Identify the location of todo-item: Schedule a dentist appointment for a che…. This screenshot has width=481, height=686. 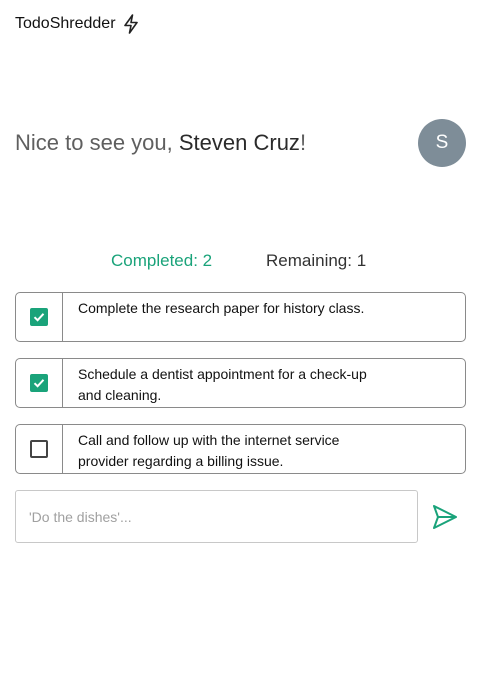
(240, 383).